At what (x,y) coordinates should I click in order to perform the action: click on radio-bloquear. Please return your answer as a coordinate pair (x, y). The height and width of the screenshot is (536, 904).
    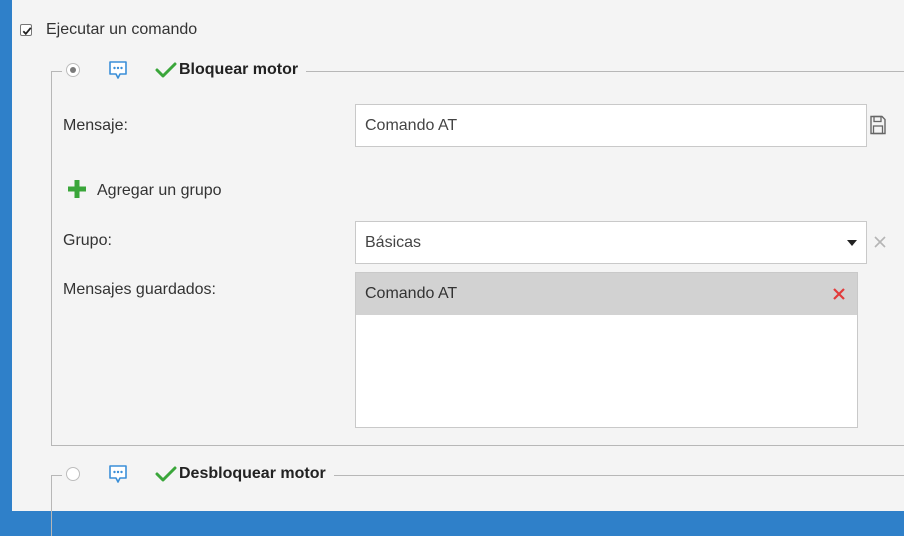
    Looking at the image, I should click on (73, 70).